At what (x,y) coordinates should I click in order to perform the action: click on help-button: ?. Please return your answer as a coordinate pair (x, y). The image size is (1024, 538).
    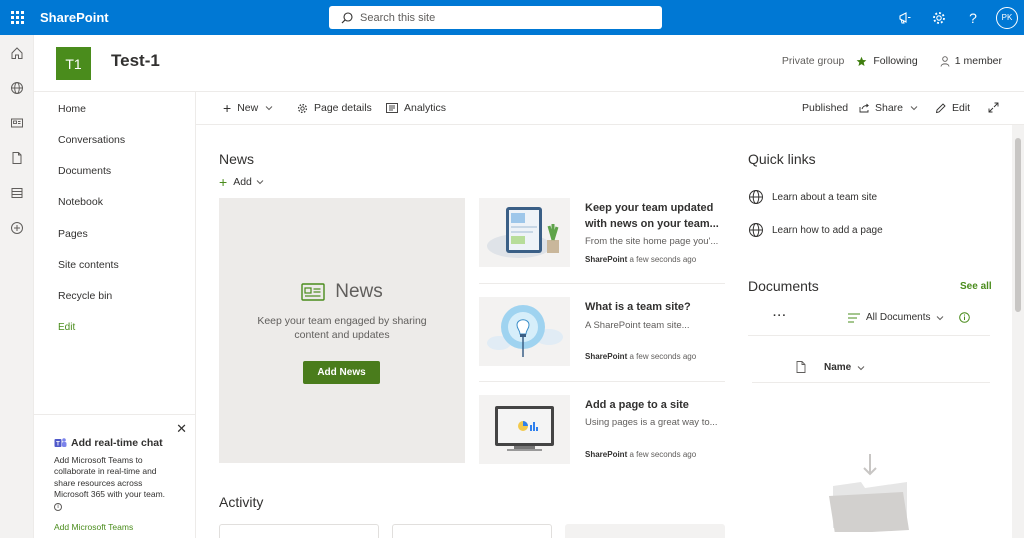
    Looking at the image, I should click on (973, 17).